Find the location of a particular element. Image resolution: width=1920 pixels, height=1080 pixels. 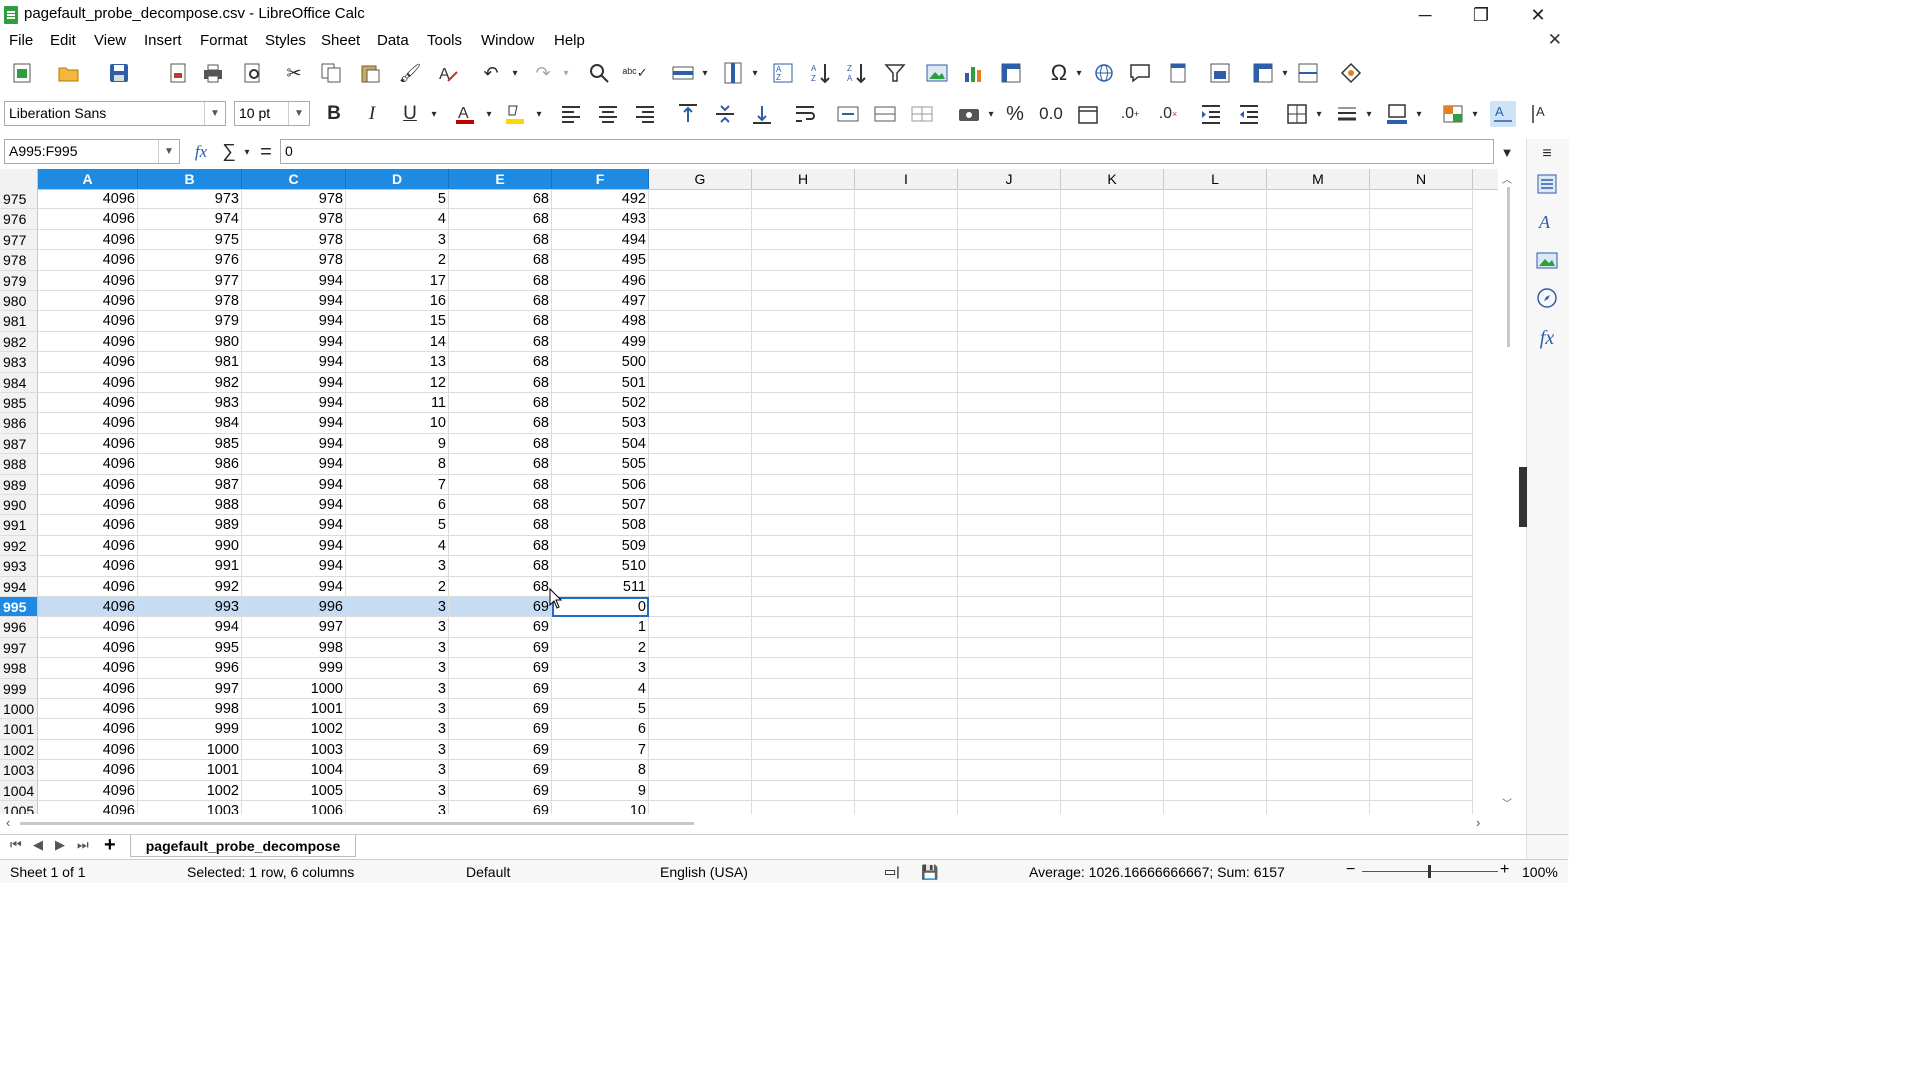

column-header-c: C is located at coordinates (294, 179).